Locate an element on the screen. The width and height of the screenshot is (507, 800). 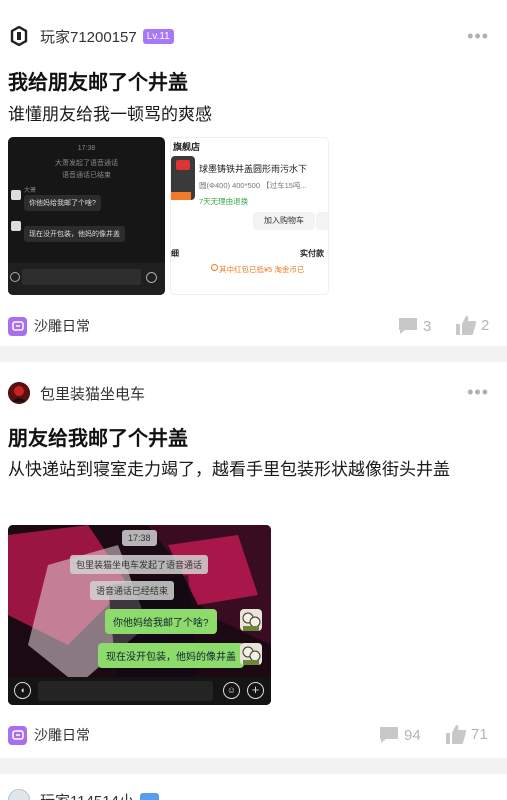
logo-icon is located at coordinates (19, 36).